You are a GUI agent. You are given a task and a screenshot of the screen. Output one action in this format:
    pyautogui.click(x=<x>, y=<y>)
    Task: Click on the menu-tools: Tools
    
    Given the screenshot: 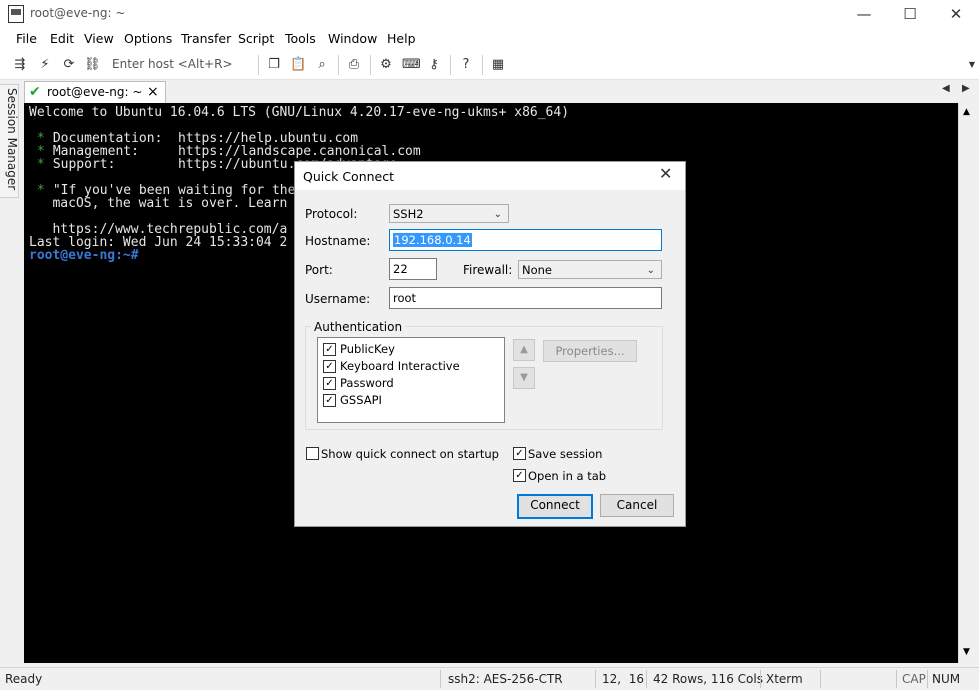 What is the action you would take?
    pyautogui.click(x=300, y=38)
    